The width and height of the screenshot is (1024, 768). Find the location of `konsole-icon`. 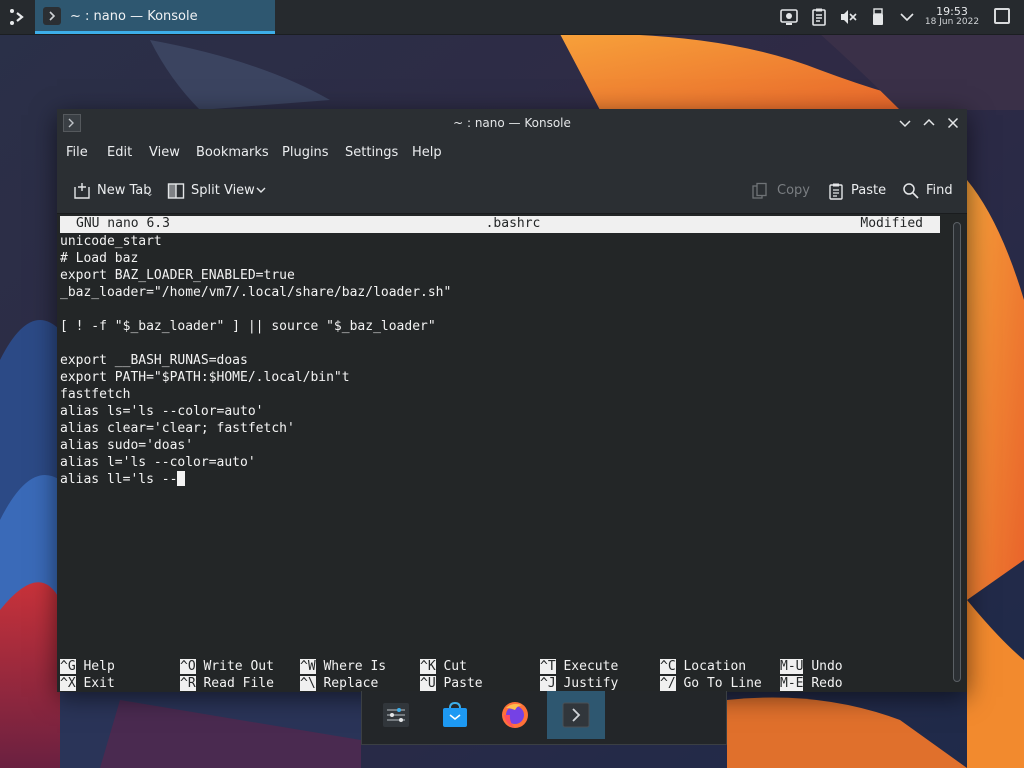

konsole-icon is located at coordinates (576, 715).